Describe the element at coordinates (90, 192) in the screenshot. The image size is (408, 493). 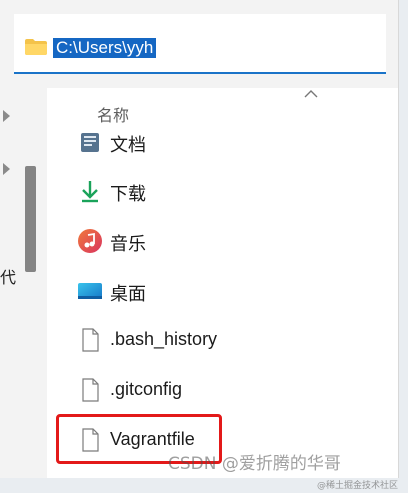
I see `download-icon` at that location.